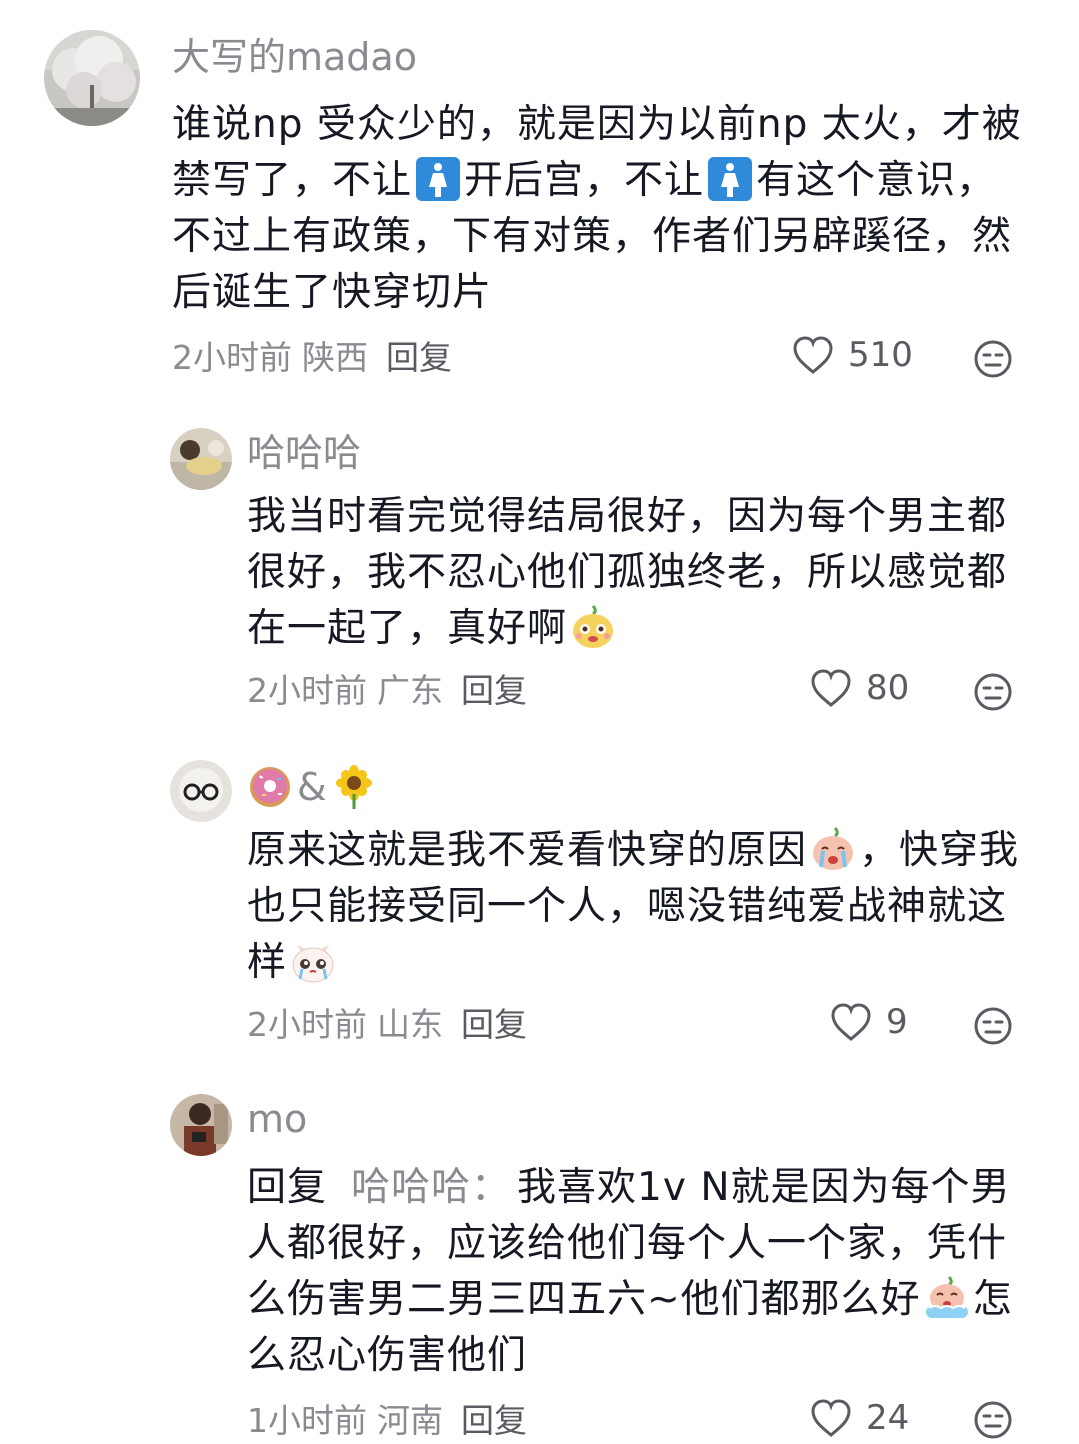  I want to click on like-button: 510, so click(852, 355).